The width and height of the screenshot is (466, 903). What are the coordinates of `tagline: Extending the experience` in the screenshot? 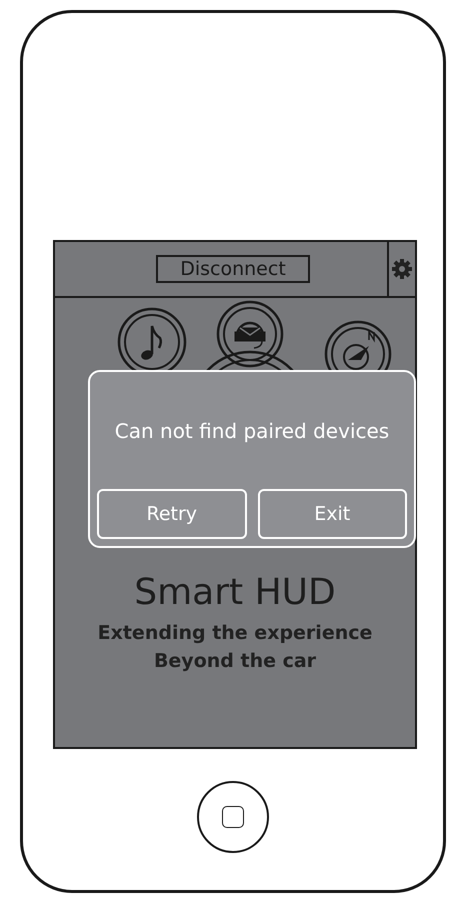 It's located at (235, 633).